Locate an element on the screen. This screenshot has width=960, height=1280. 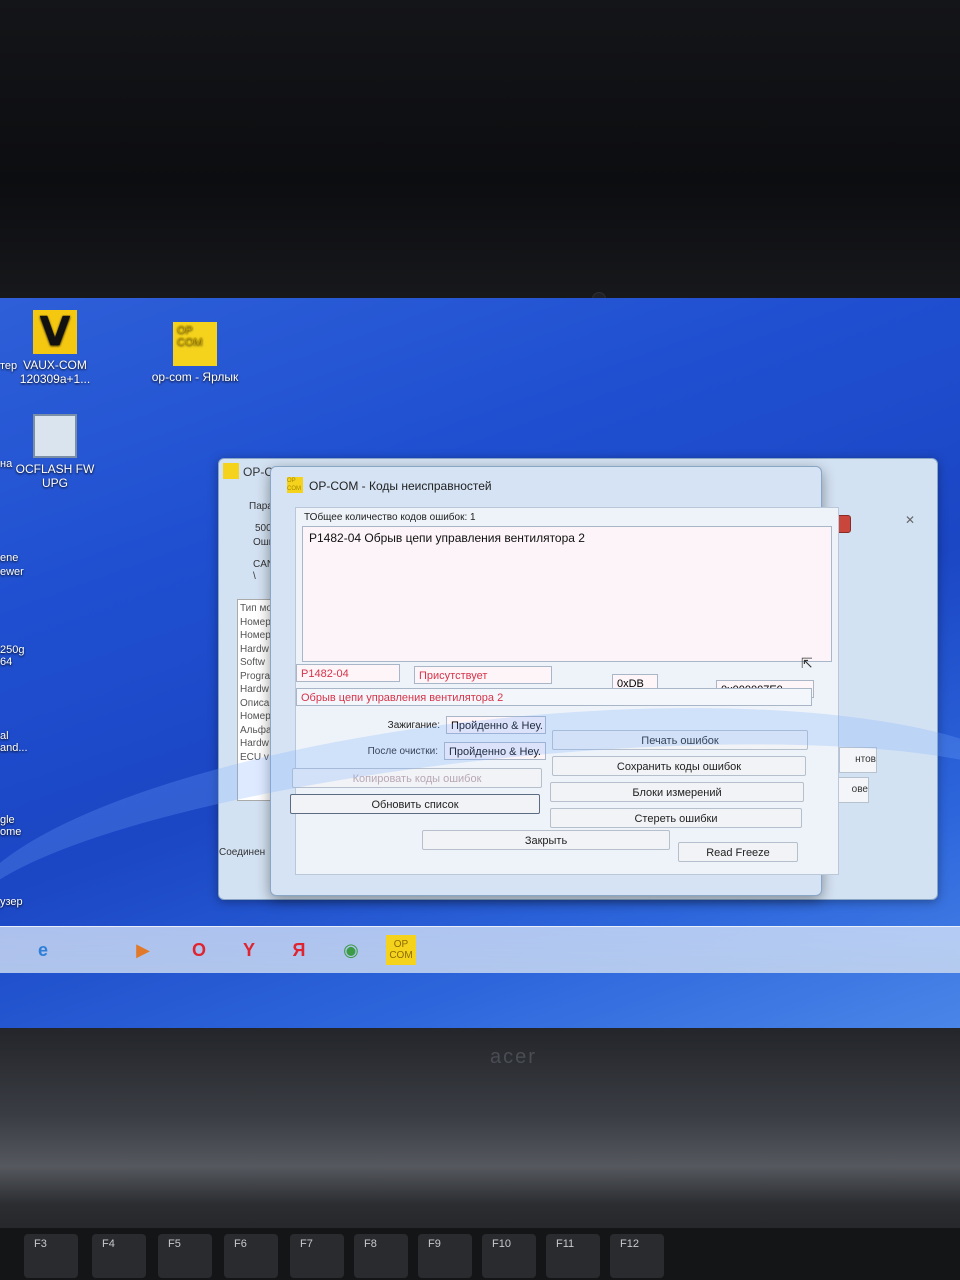
copy-codes-button: Копировать коды ошибок is located at coordinates (417, 778).